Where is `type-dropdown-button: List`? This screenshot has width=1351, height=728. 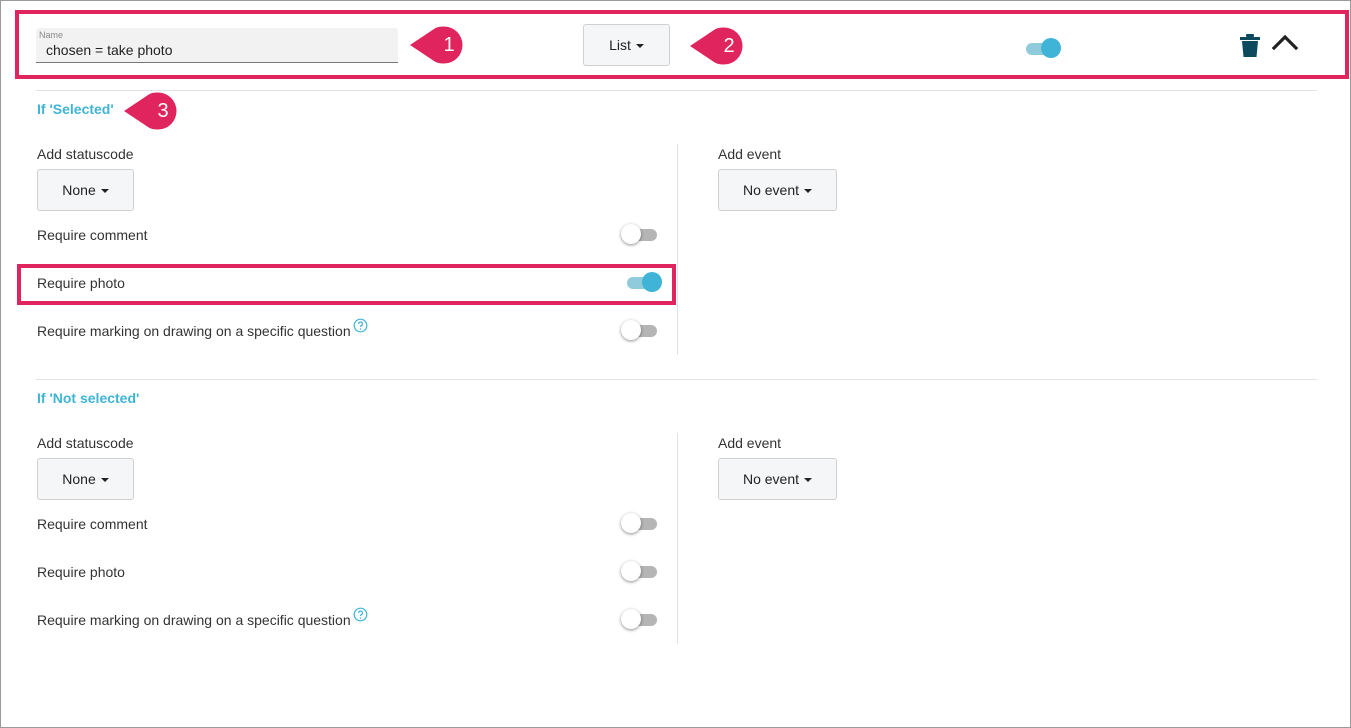
type-dropdown-button: List is located at coordinates (626, 45).